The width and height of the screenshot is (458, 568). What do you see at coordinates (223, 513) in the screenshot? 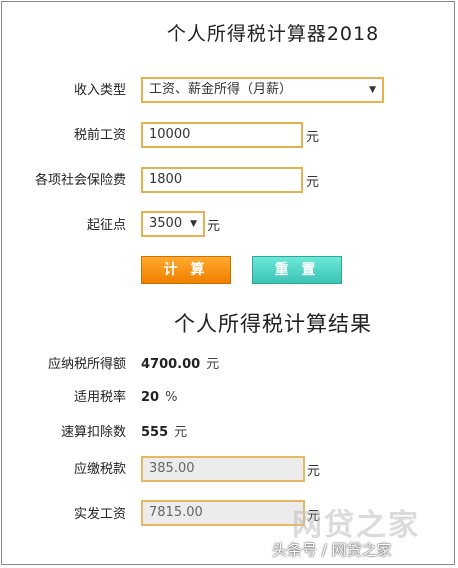
I see `net-salary-output: 7815.00` at bounding box center [223, 513].